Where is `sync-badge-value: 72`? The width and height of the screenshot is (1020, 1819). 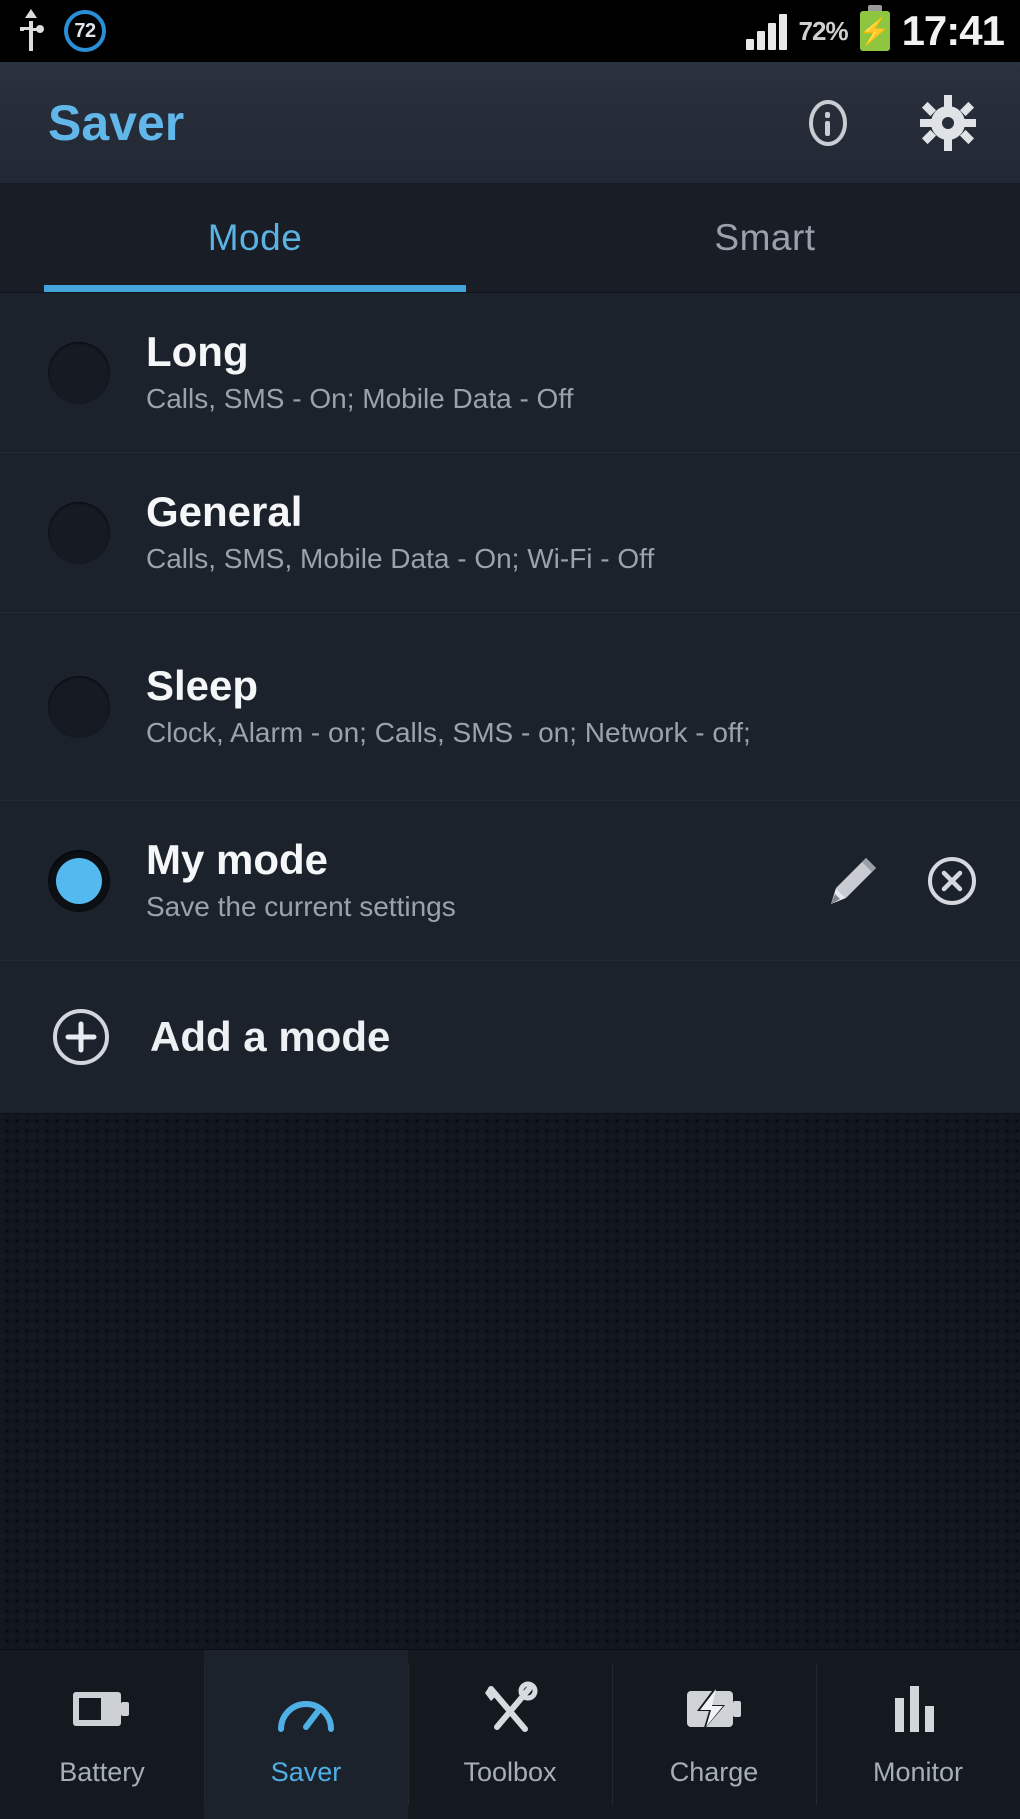
sync-badge-value: 72 is located at coordinates (85, 30).